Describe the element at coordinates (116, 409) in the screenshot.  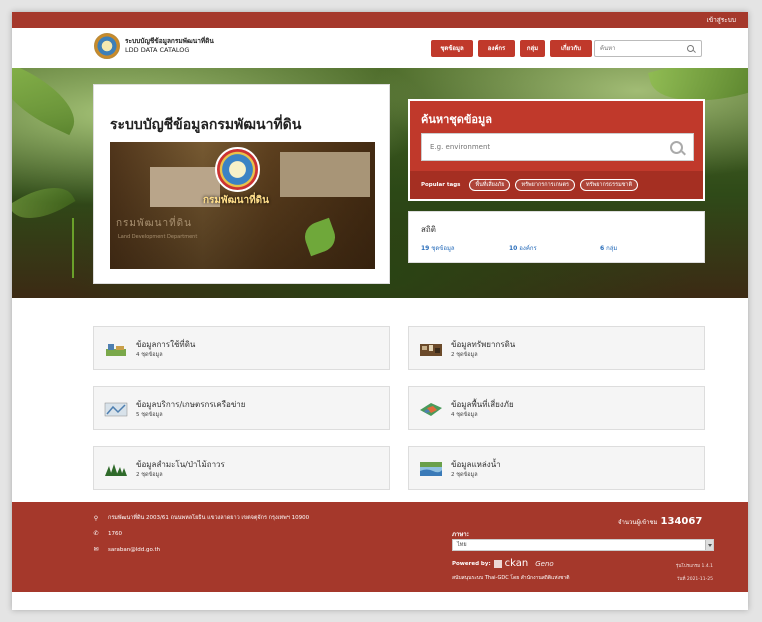
I see `service-network-icon` at that location.